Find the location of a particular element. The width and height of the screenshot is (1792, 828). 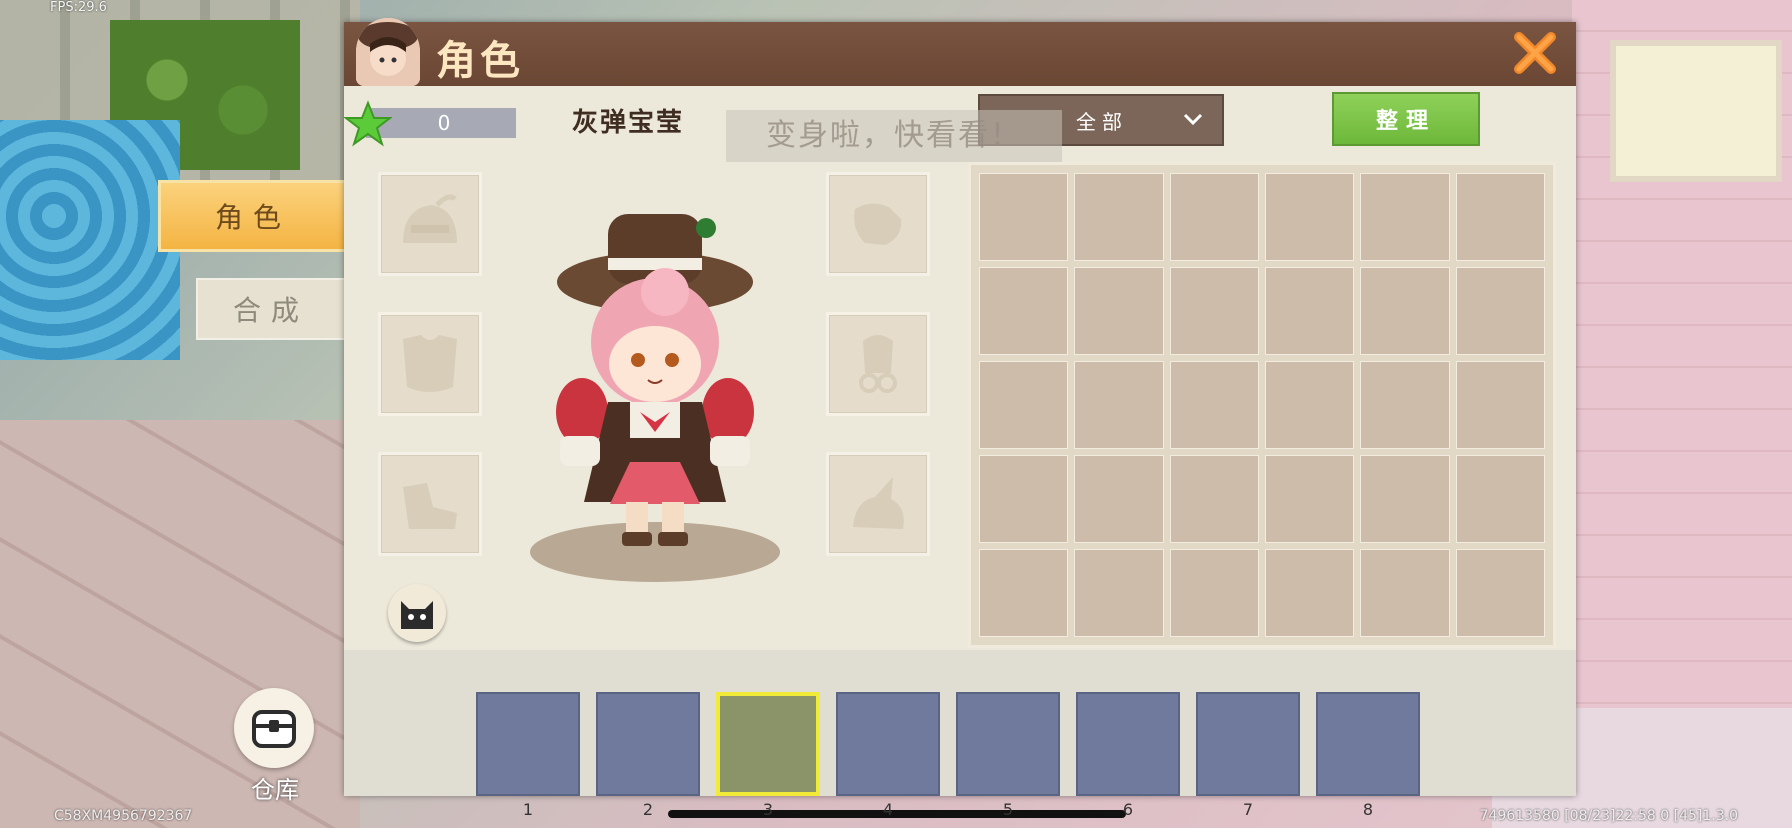

equip-slot-pet is located at coordinates (878, 504).